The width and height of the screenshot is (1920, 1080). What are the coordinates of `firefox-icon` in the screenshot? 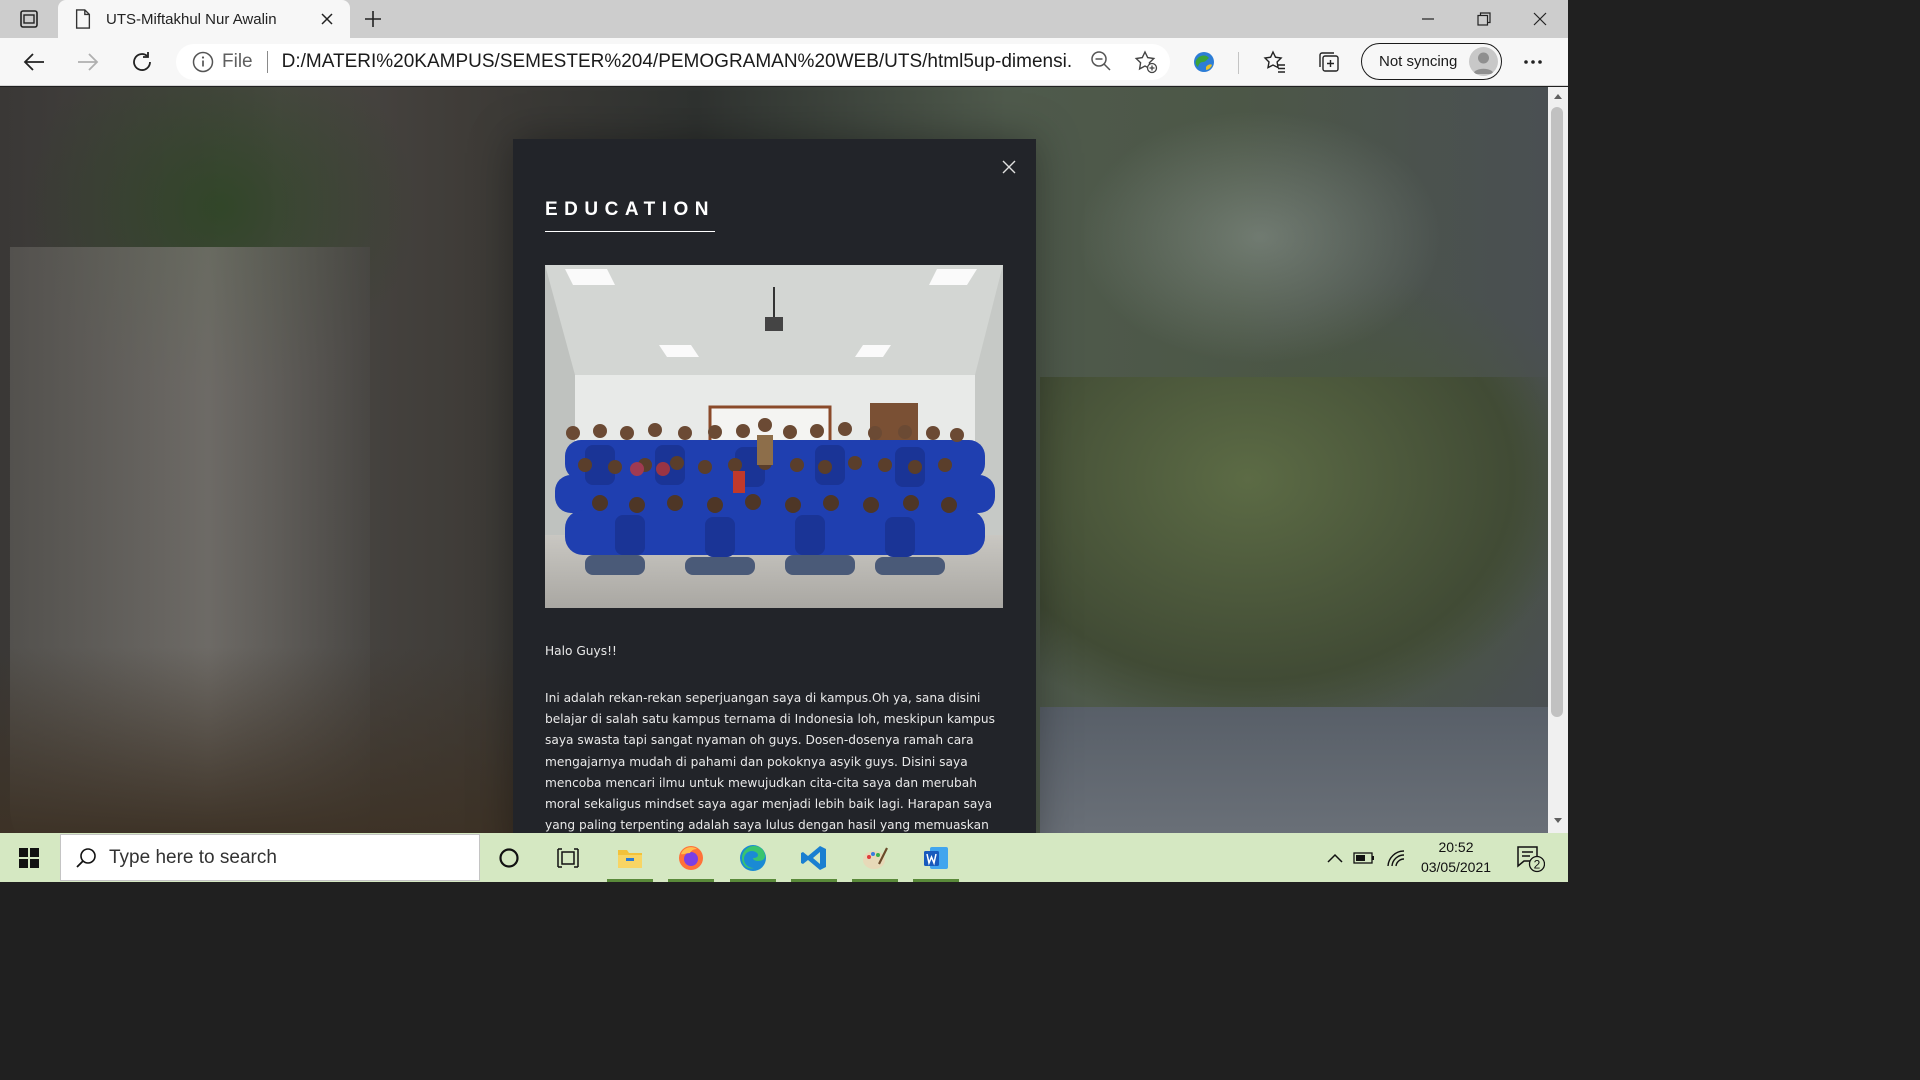 It's located at (691, 857).